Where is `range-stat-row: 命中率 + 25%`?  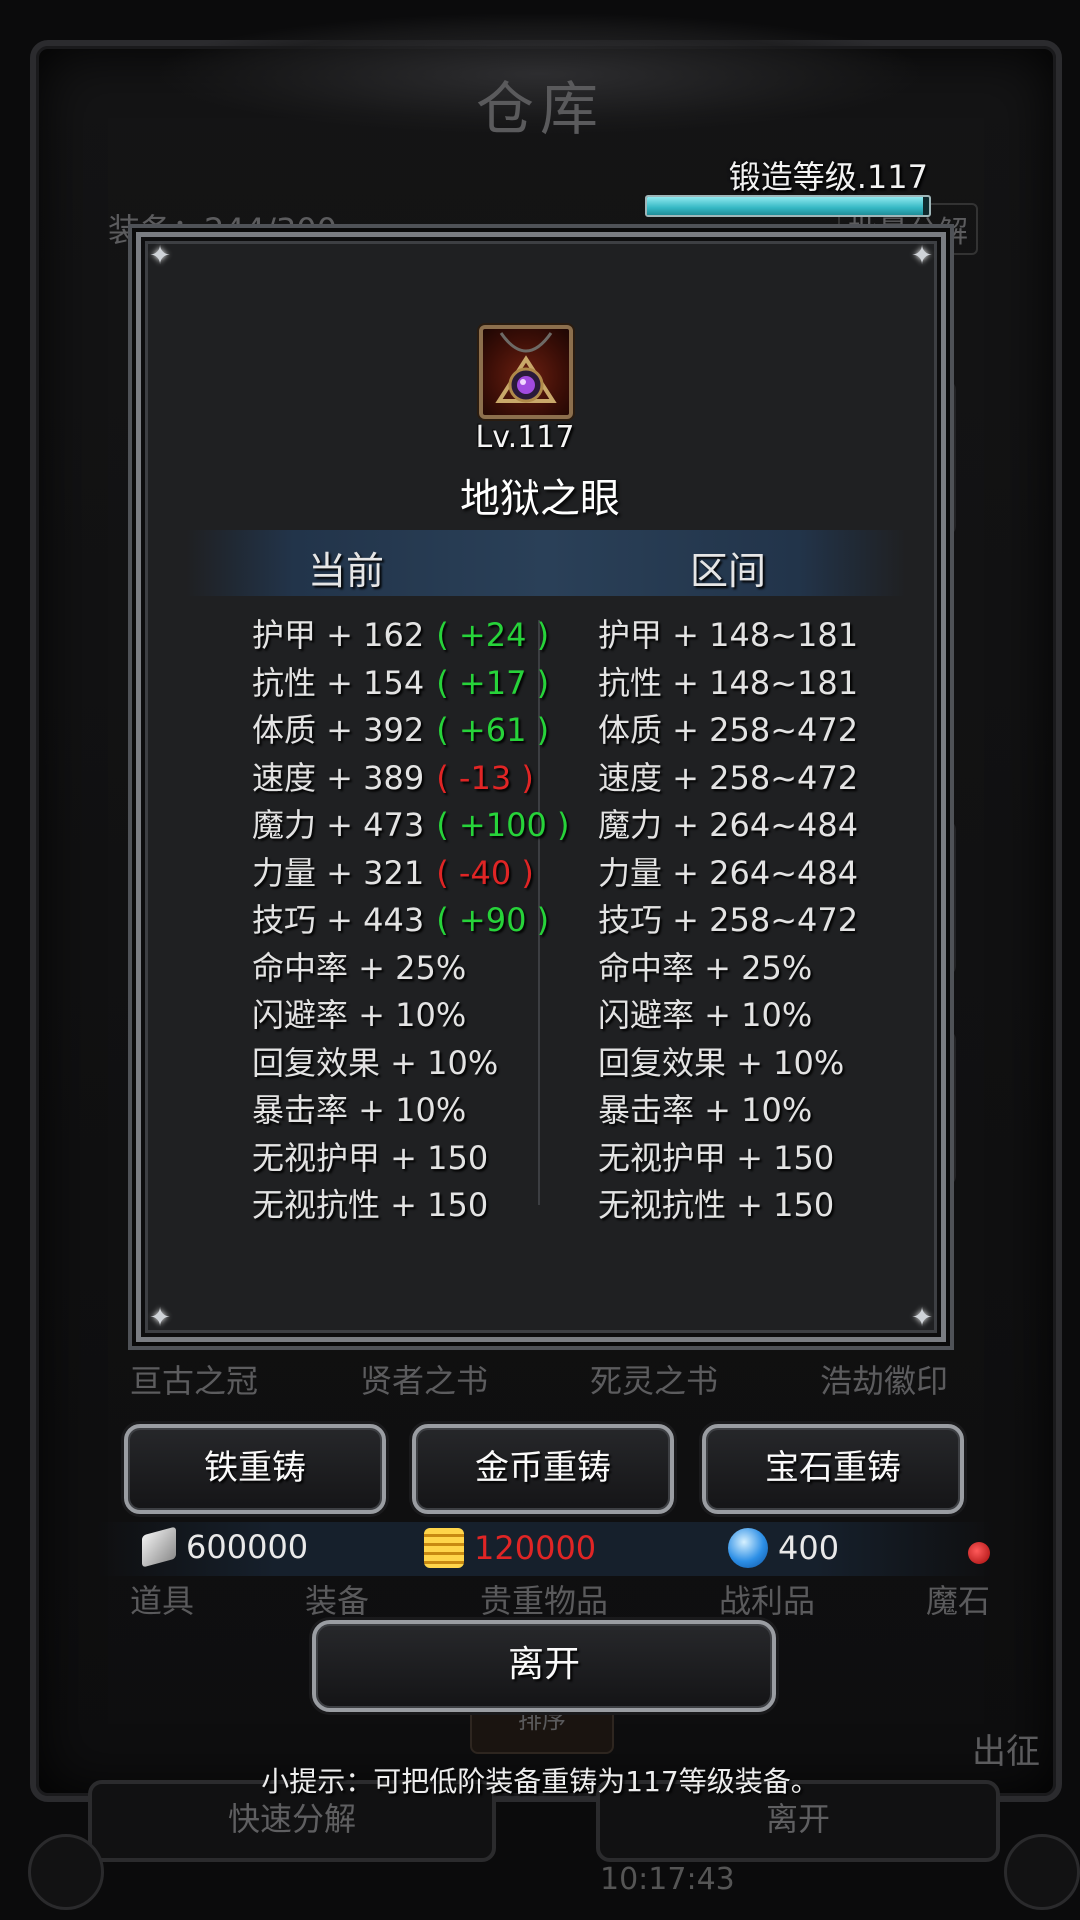
range-stat-row: 命中率 + 25% is located at coordinates (705, 967).